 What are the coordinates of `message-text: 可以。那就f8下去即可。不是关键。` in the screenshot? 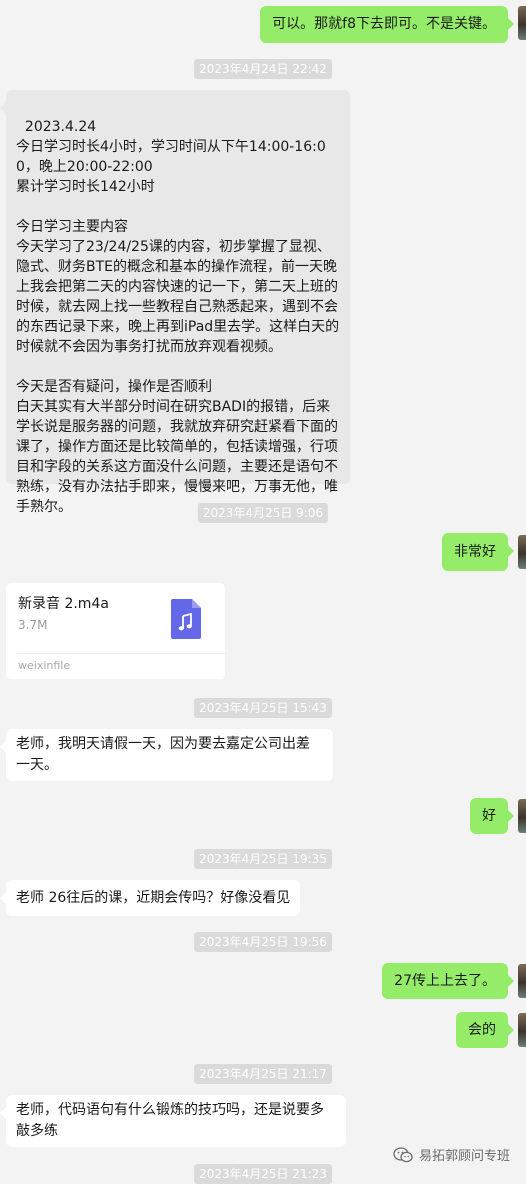 It's located at (384, 24).